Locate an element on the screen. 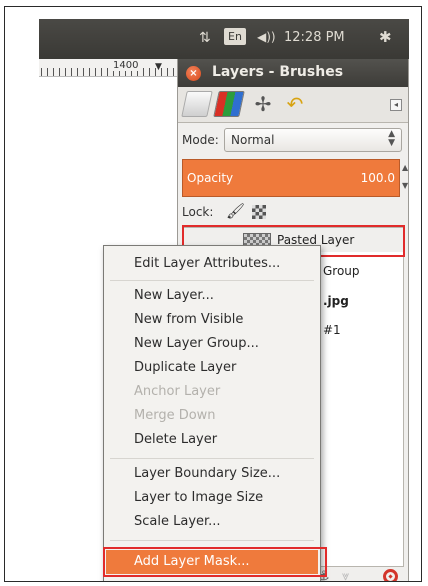 Image resolution: width=428 pixels, height=586 pixels. dock-titlebar: × Layers - Brushes is located at coordinates (293, 73).